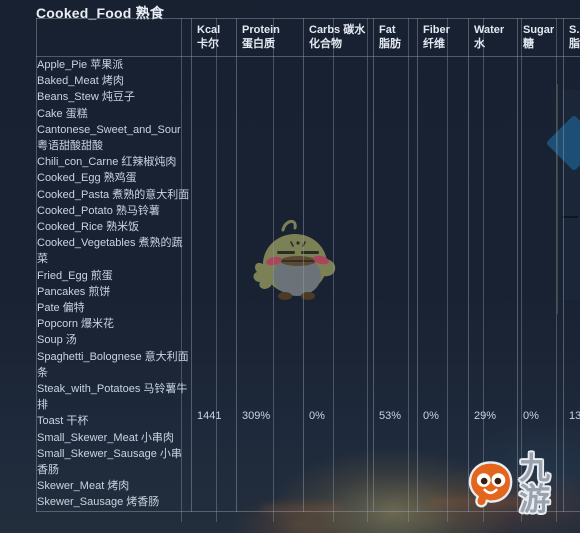 The image size is (580, 533). I want to click on jiuyou-mascot-icon, so click(490, 484).